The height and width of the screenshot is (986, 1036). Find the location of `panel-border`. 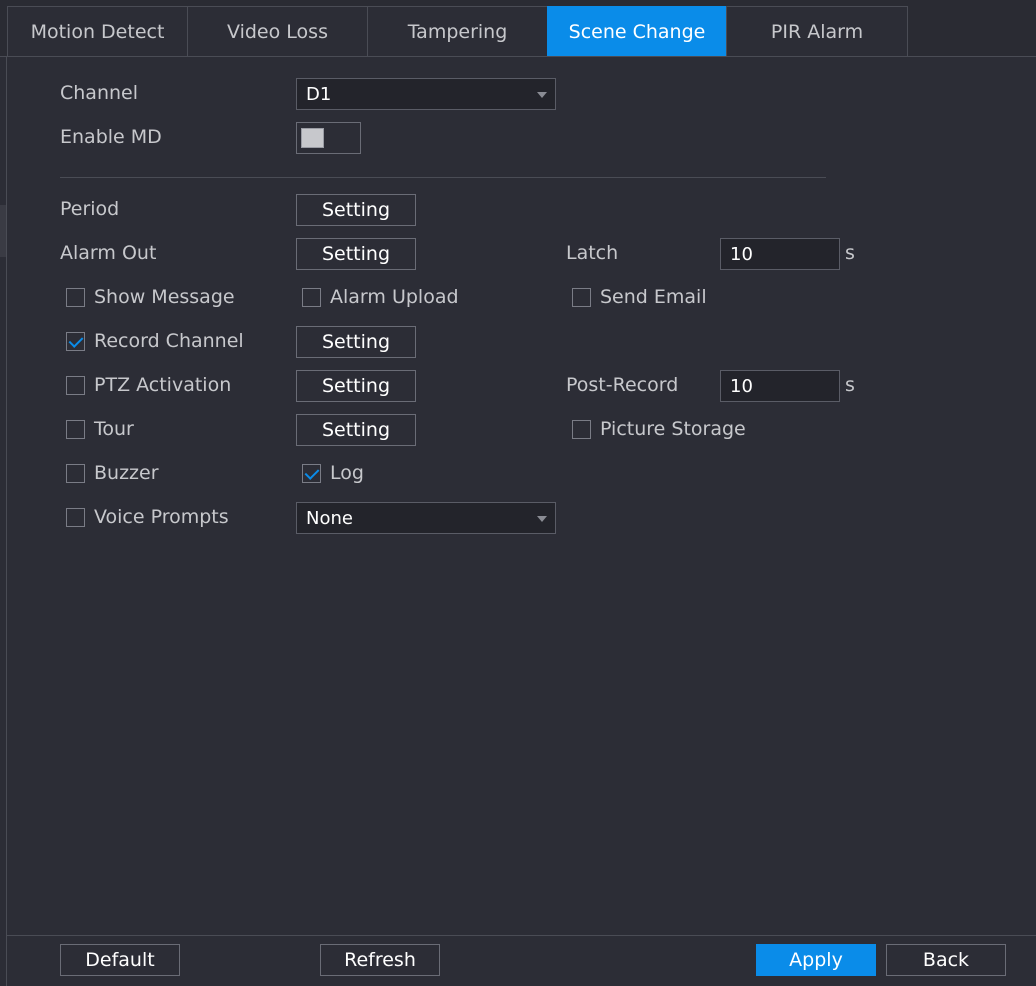

panel-border is located at coordinates (6, 521).